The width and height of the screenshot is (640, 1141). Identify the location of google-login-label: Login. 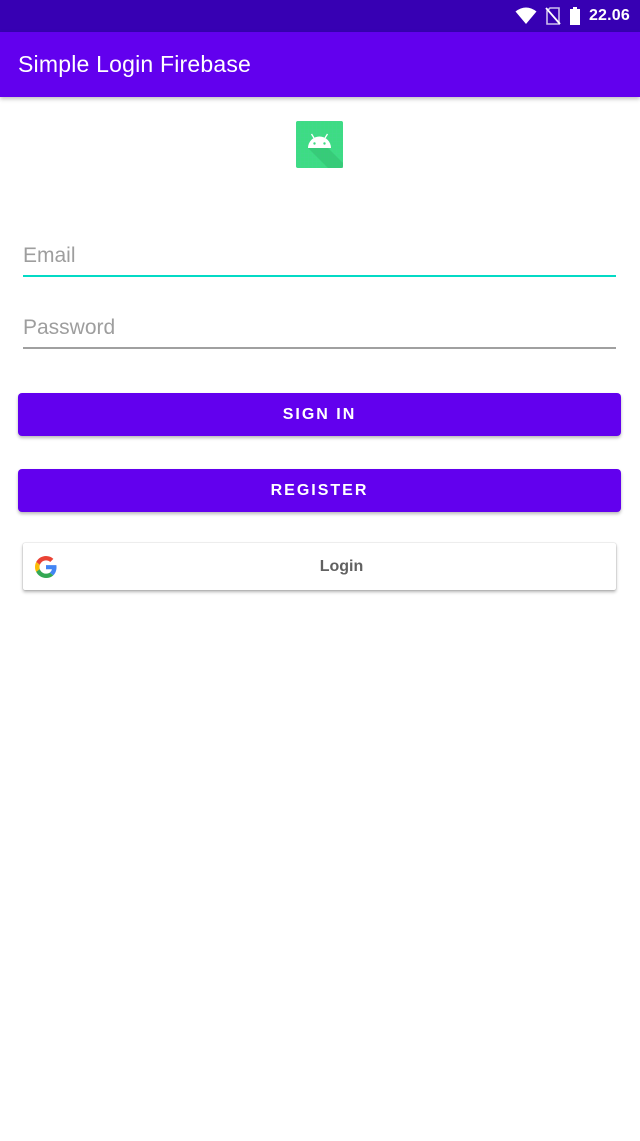
(341, 566).